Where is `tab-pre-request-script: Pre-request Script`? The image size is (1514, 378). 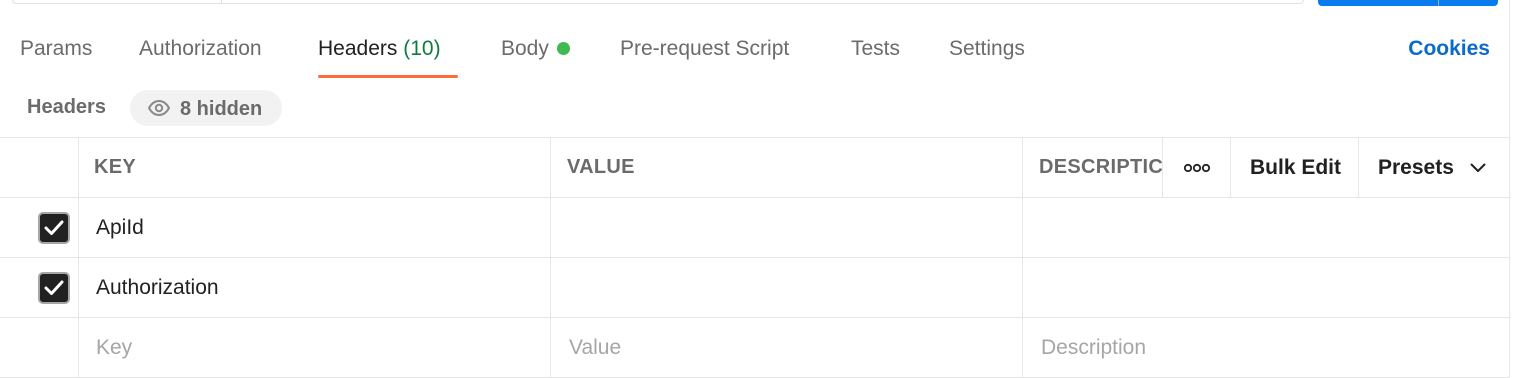 tab-pre-request-script: Pre-request Script is located at coordinates (704, 54).